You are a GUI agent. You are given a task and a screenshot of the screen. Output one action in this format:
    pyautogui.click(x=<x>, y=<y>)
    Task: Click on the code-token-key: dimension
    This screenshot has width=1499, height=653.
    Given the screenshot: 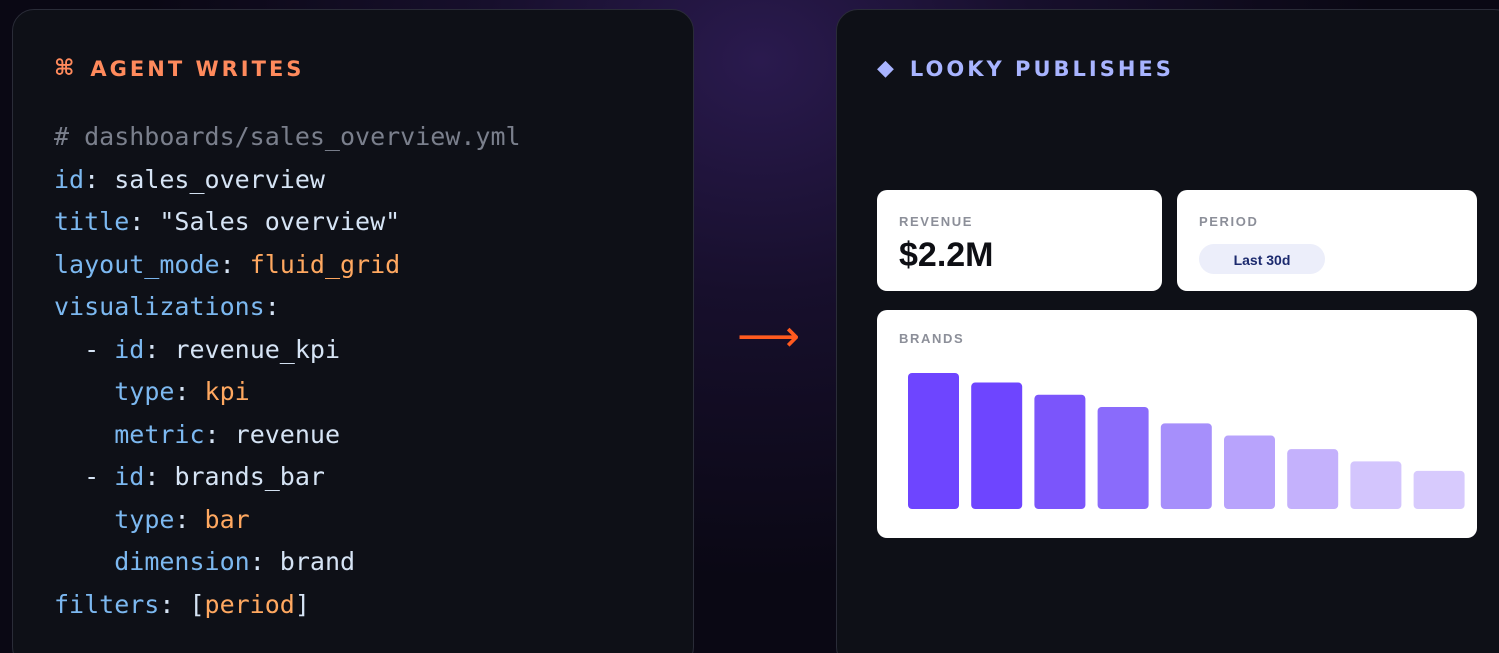 What is the action you would take?
    pyautogui.click(x=182, y=561)
    